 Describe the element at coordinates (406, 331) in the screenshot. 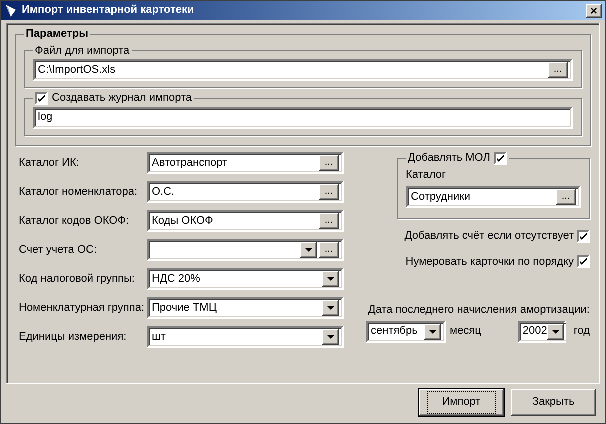

I see `input-field: сентябрь` at that location.